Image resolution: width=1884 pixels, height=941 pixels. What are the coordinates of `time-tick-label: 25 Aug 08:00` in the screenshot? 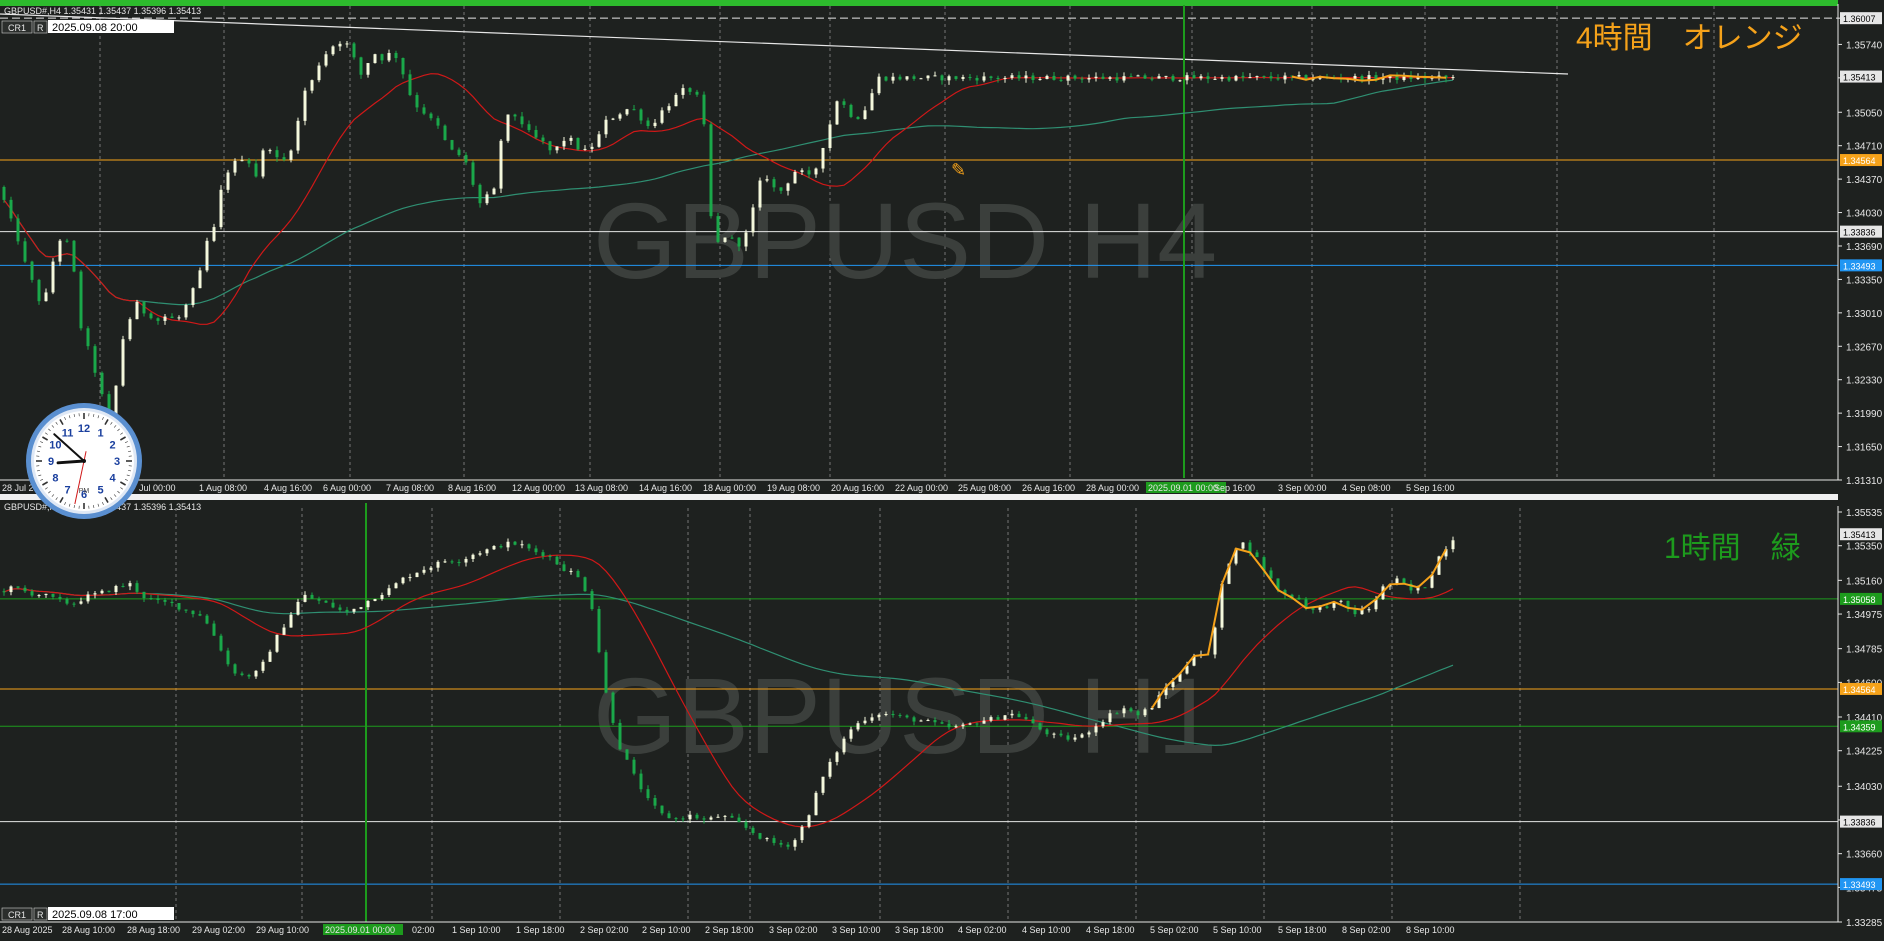 It's located at (984, 488).